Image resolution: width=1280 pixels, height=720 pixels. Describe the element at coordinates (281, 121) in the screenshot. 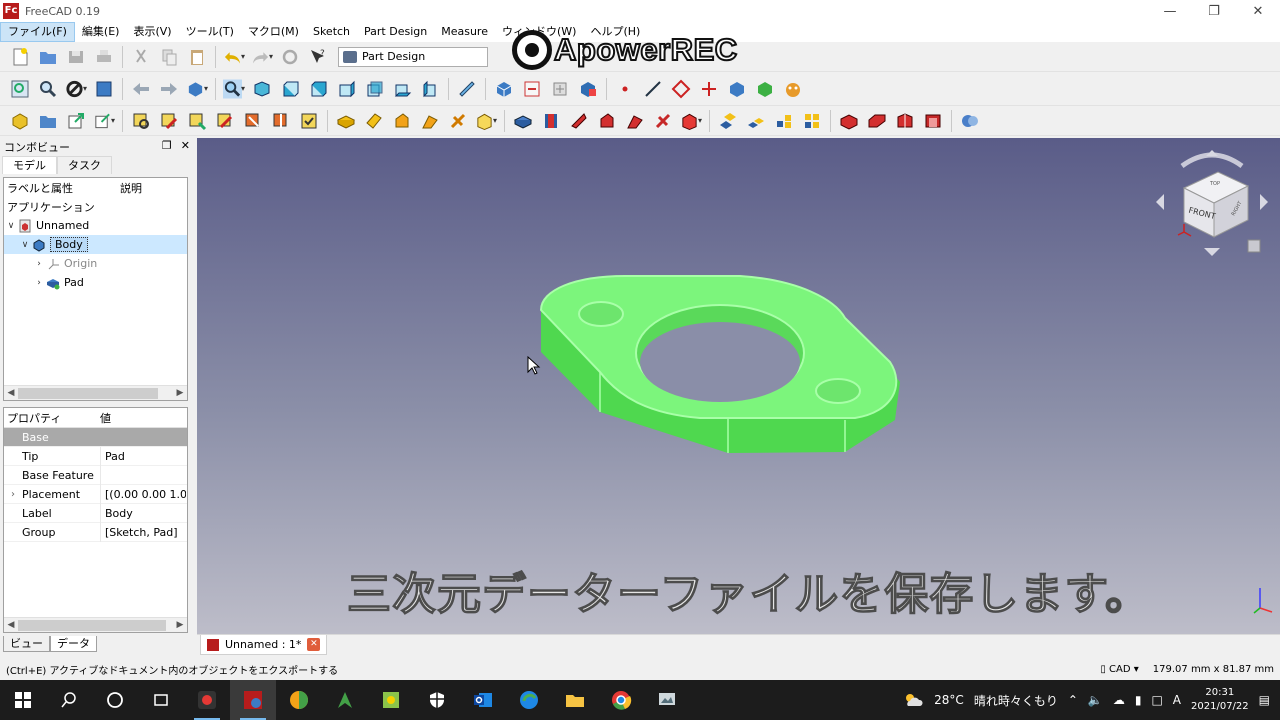

I see `mirror-sketch-icon` at that location.